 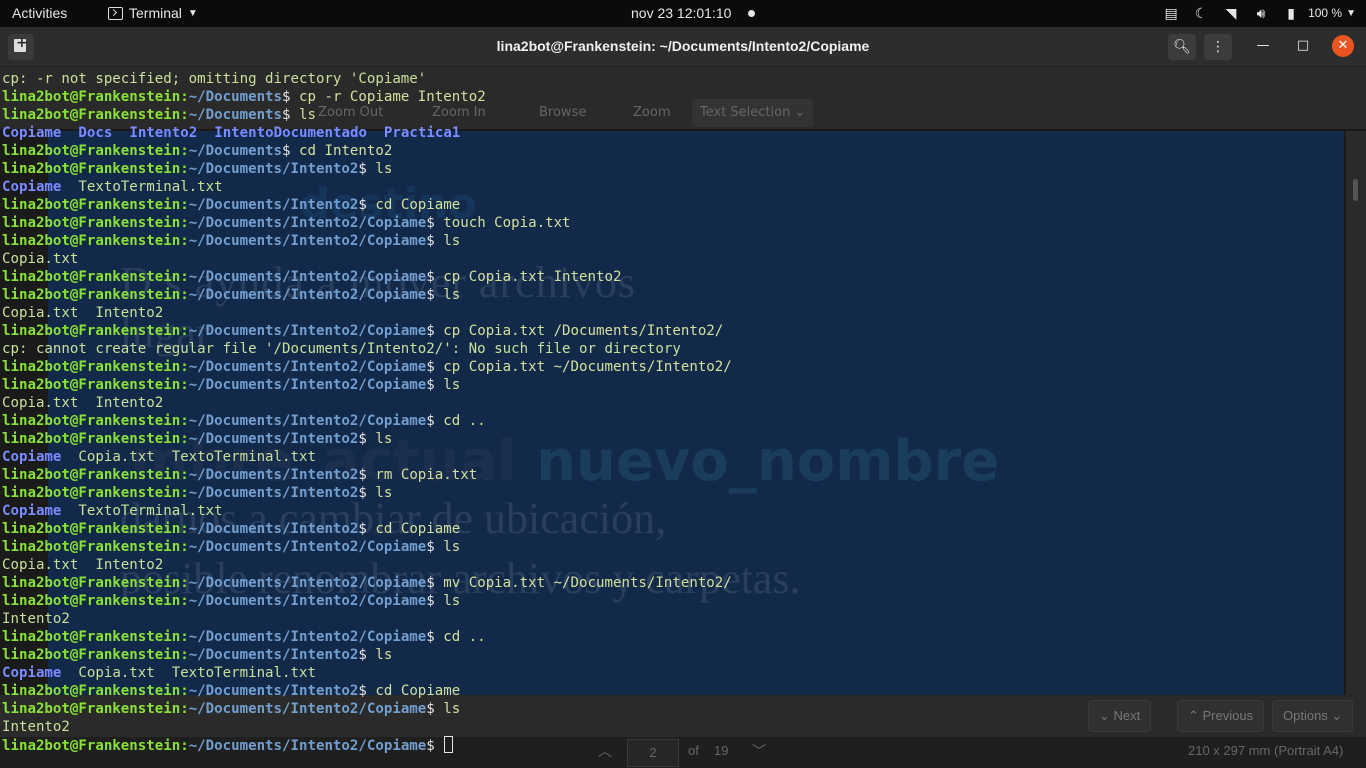 I want to click on kebab-menu-icon: ⋮, so click(x=1218, y=47).